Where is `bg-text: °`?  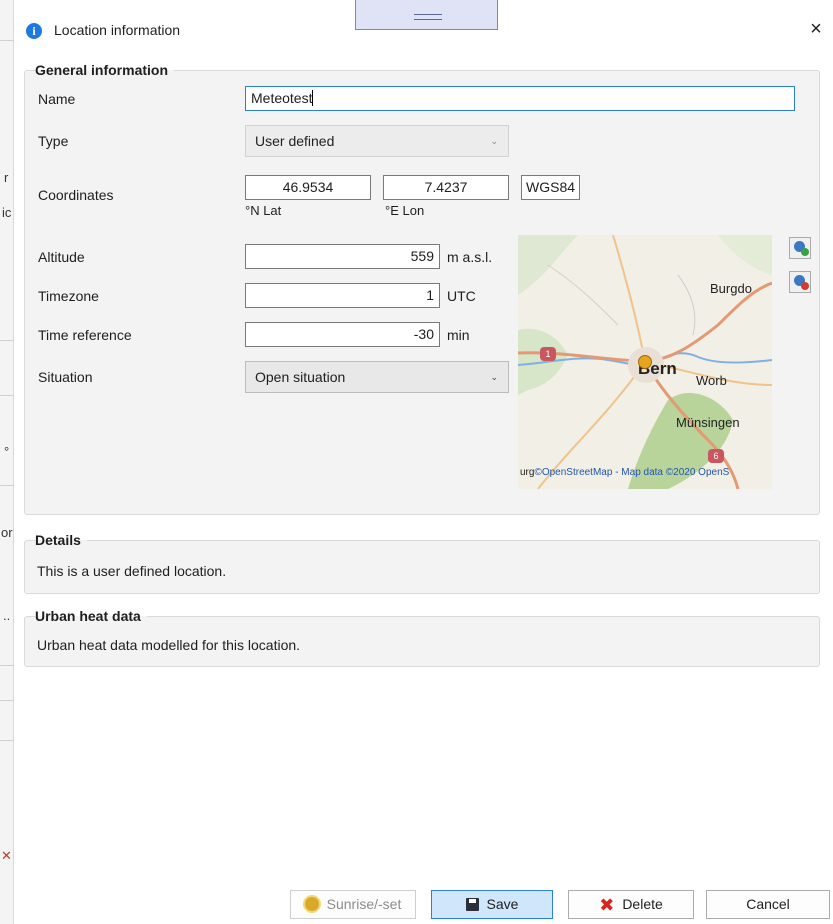
bg-text: ° is located at coordinates (7, 451).